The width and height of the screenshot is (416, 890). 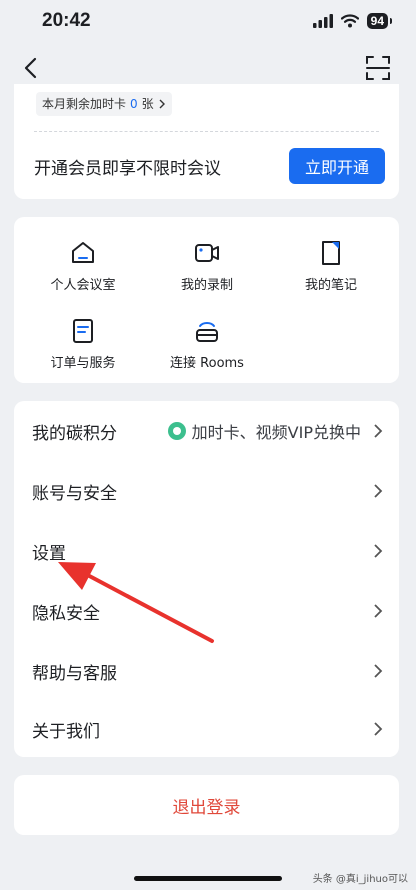 What do you see at coordinates (207, 332) in the screenshot?
I see `rooms-icon` at bounding box center [207, 332].